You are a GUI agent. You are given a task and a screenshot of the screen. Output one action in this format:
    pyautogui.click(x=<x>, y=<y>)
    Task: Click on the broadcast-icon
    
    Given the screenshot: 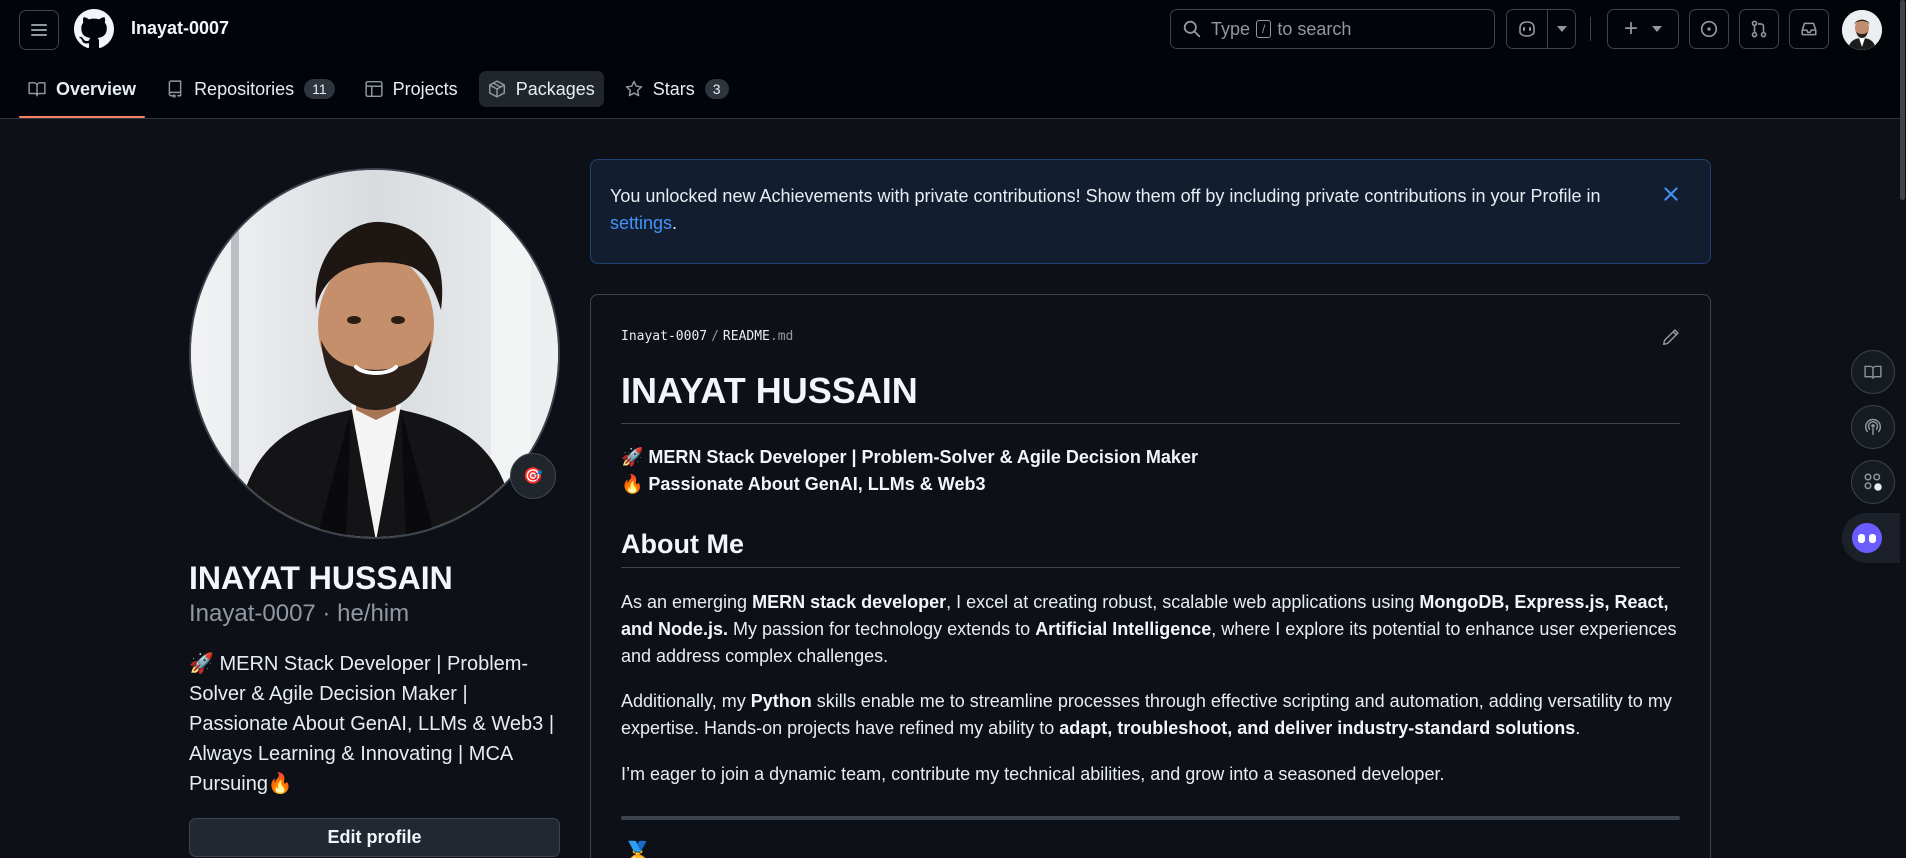 What is the action you would take?
    pyautogui.click(x=1873, y=426)
    